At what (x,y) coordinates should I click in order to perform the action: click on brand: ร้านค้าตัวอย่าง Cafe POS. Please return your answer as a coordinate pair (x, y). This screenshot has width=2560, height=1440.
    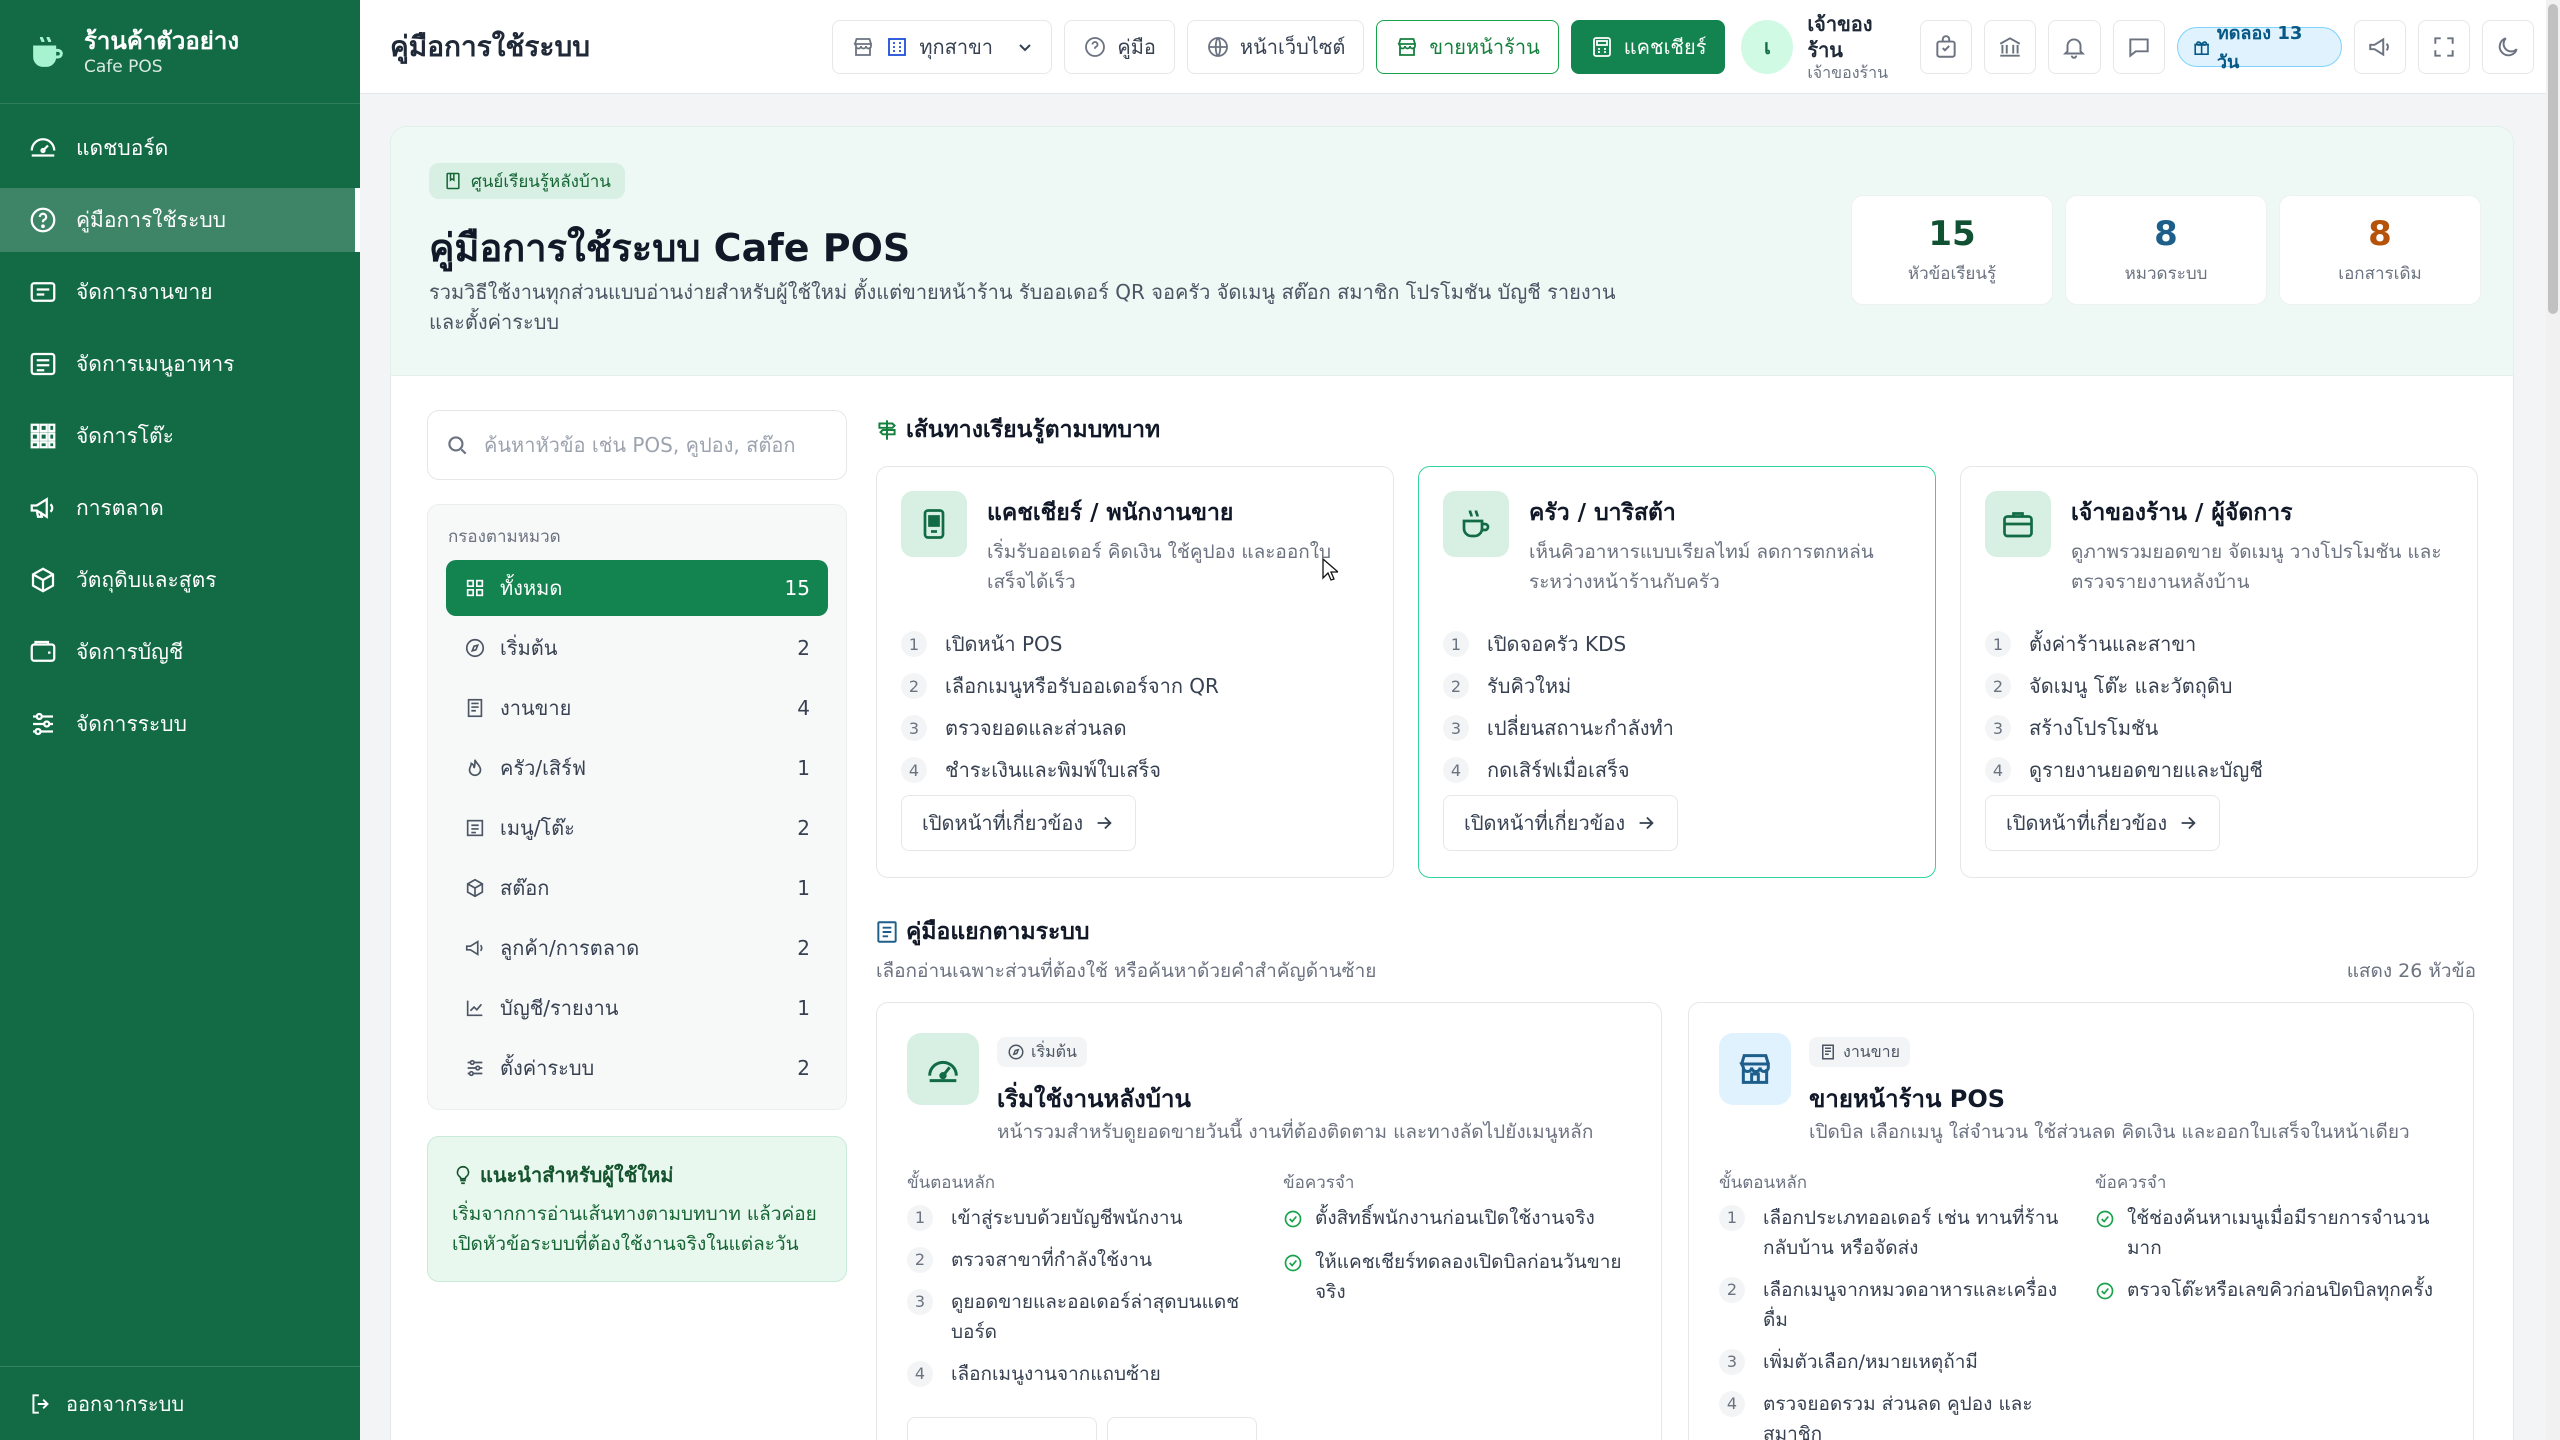
    Looking at the image, I should click on (180, 52).